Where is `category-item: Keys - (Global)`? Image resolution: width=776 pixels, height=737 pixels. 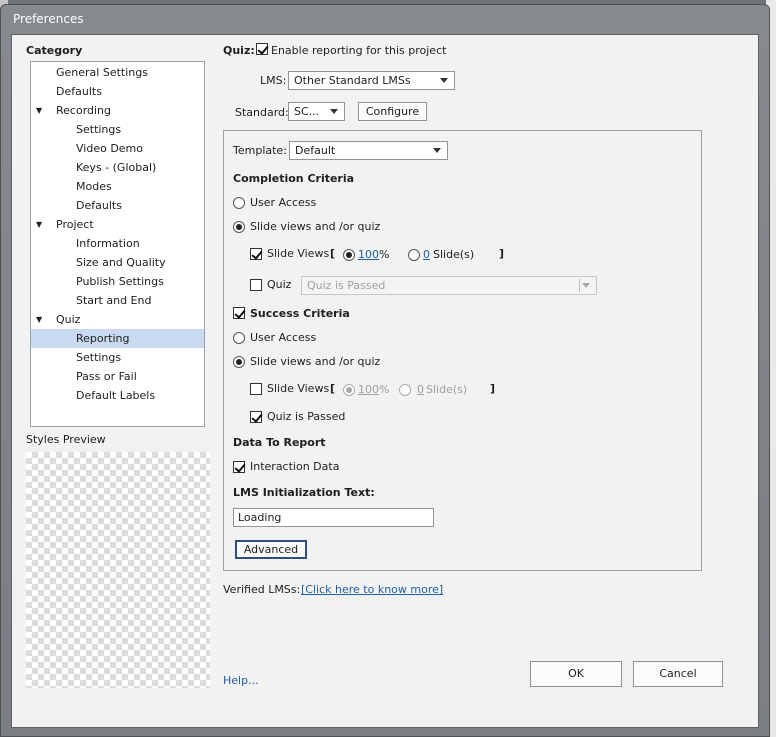 category-item: Keys - (Global) is located at coordinates (117, 167).